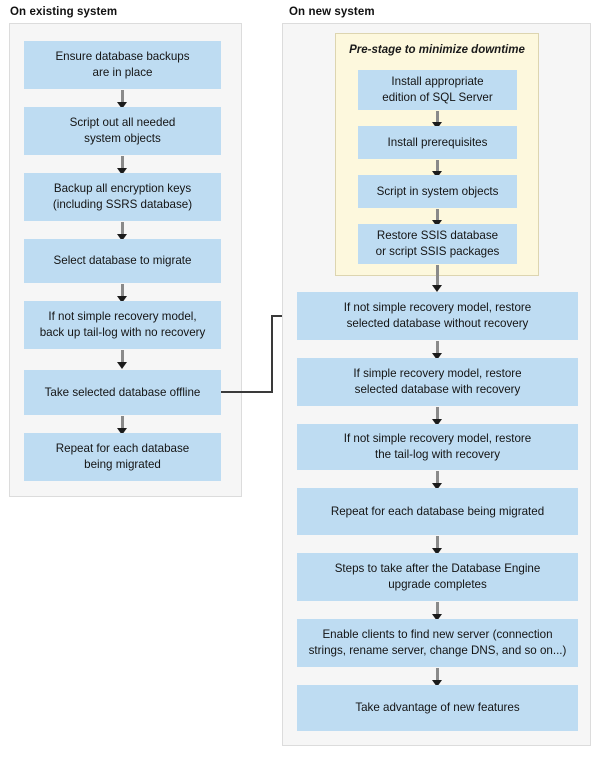 This screenshot has width=600, height=759. What do you see at coordinates (122, 131) in the screenshot?
I see `node-script-out-system-objects: Script out all needed system objects` at bounding box center [122, 131].